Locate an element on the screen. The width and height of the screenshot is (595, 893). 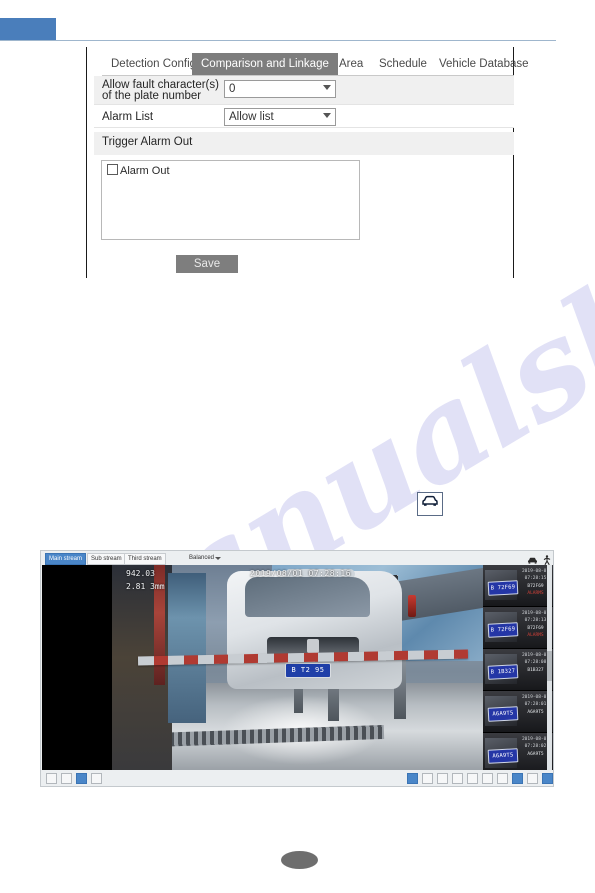
snapshot-thumbnail: B 1B327 is located at coordinates (502, 669).